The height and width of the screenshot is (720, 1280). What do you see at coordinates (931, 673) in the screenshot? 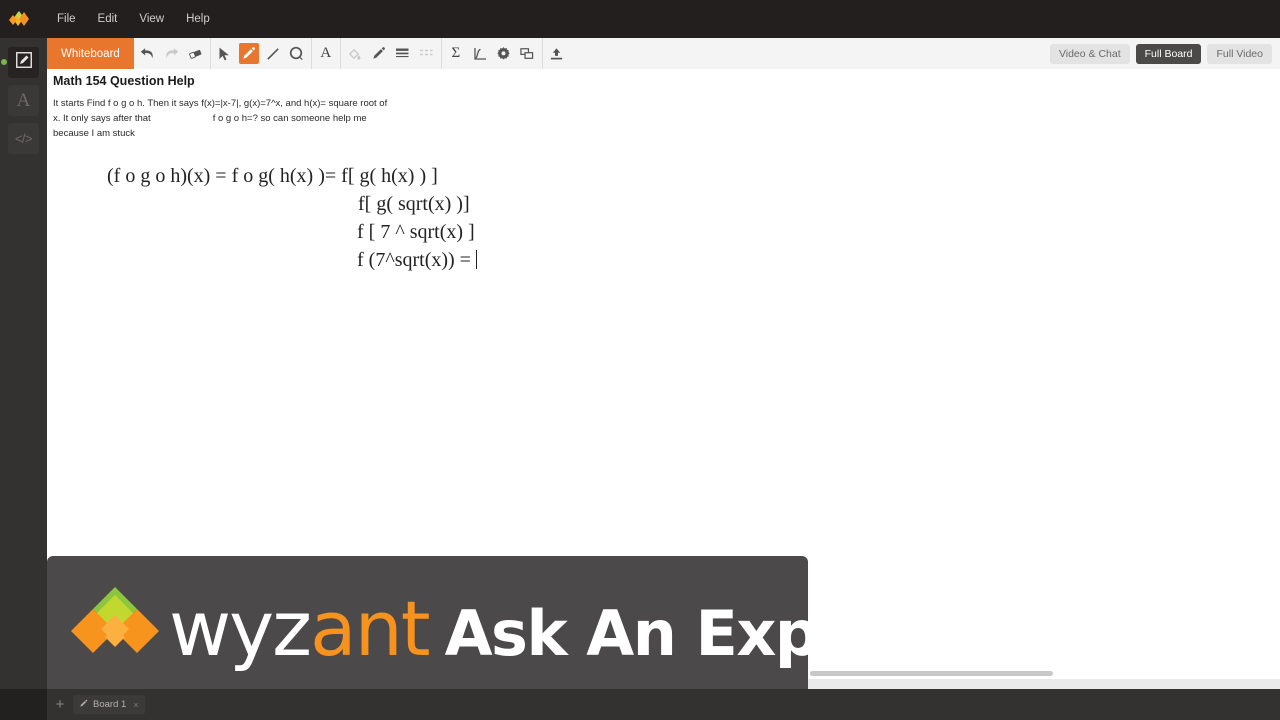
I see `horizontal-scrollbar-thumb` at bounding box center [931, 673].